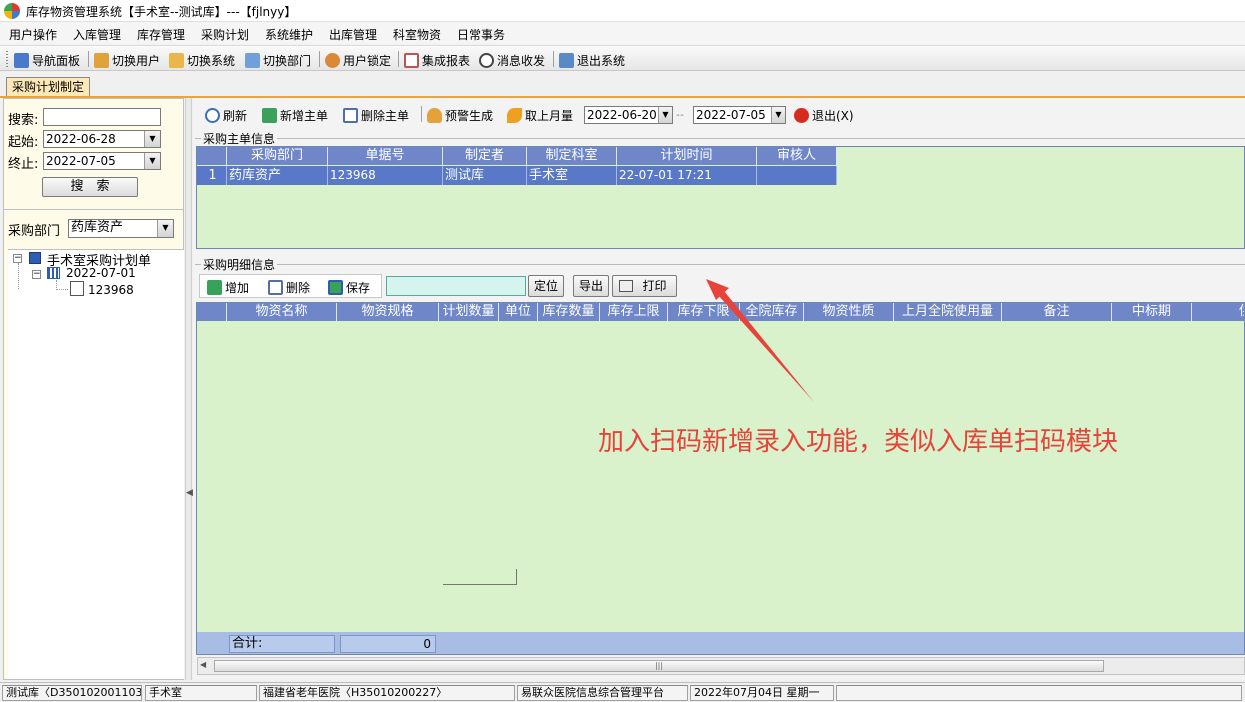 This screenshot has height=702, width=1245. Describe the element at coordinates (101, 273) in the screenshot. I see `tree-date-label: 2022-07-01` at that location.